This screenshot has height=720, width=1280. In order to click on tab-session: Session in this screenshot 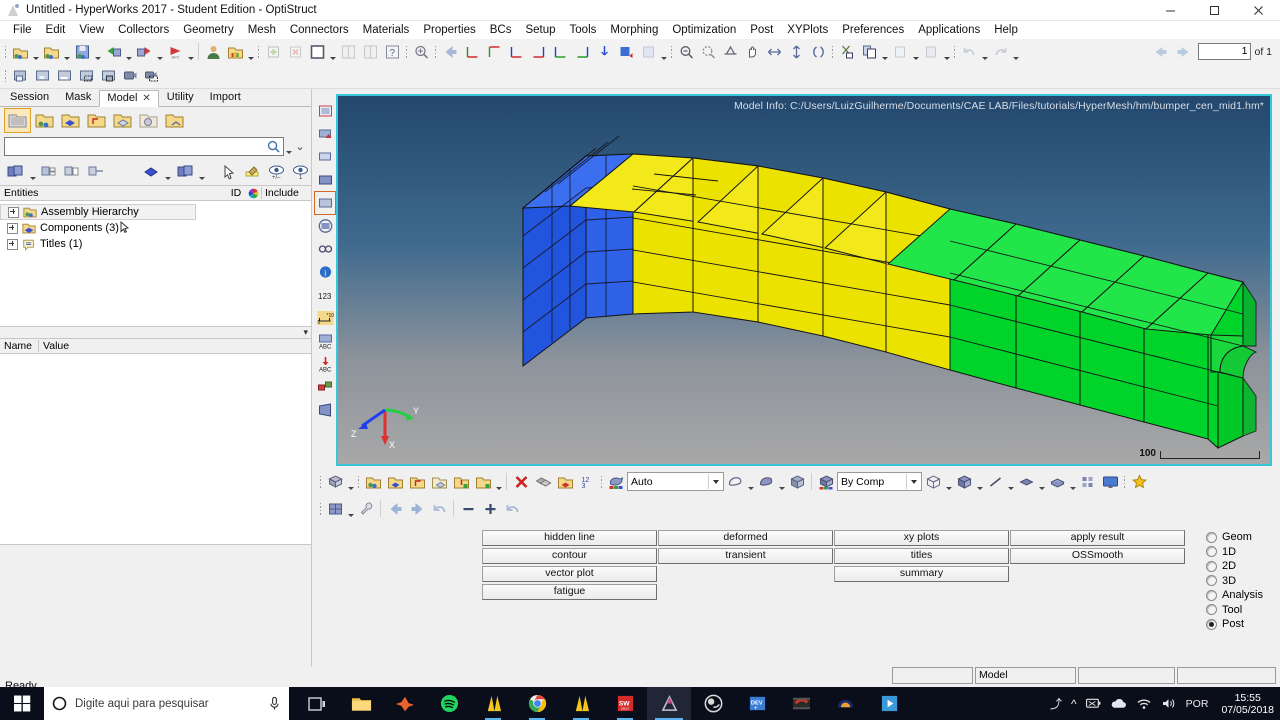, I will do `click(29, 97)`.